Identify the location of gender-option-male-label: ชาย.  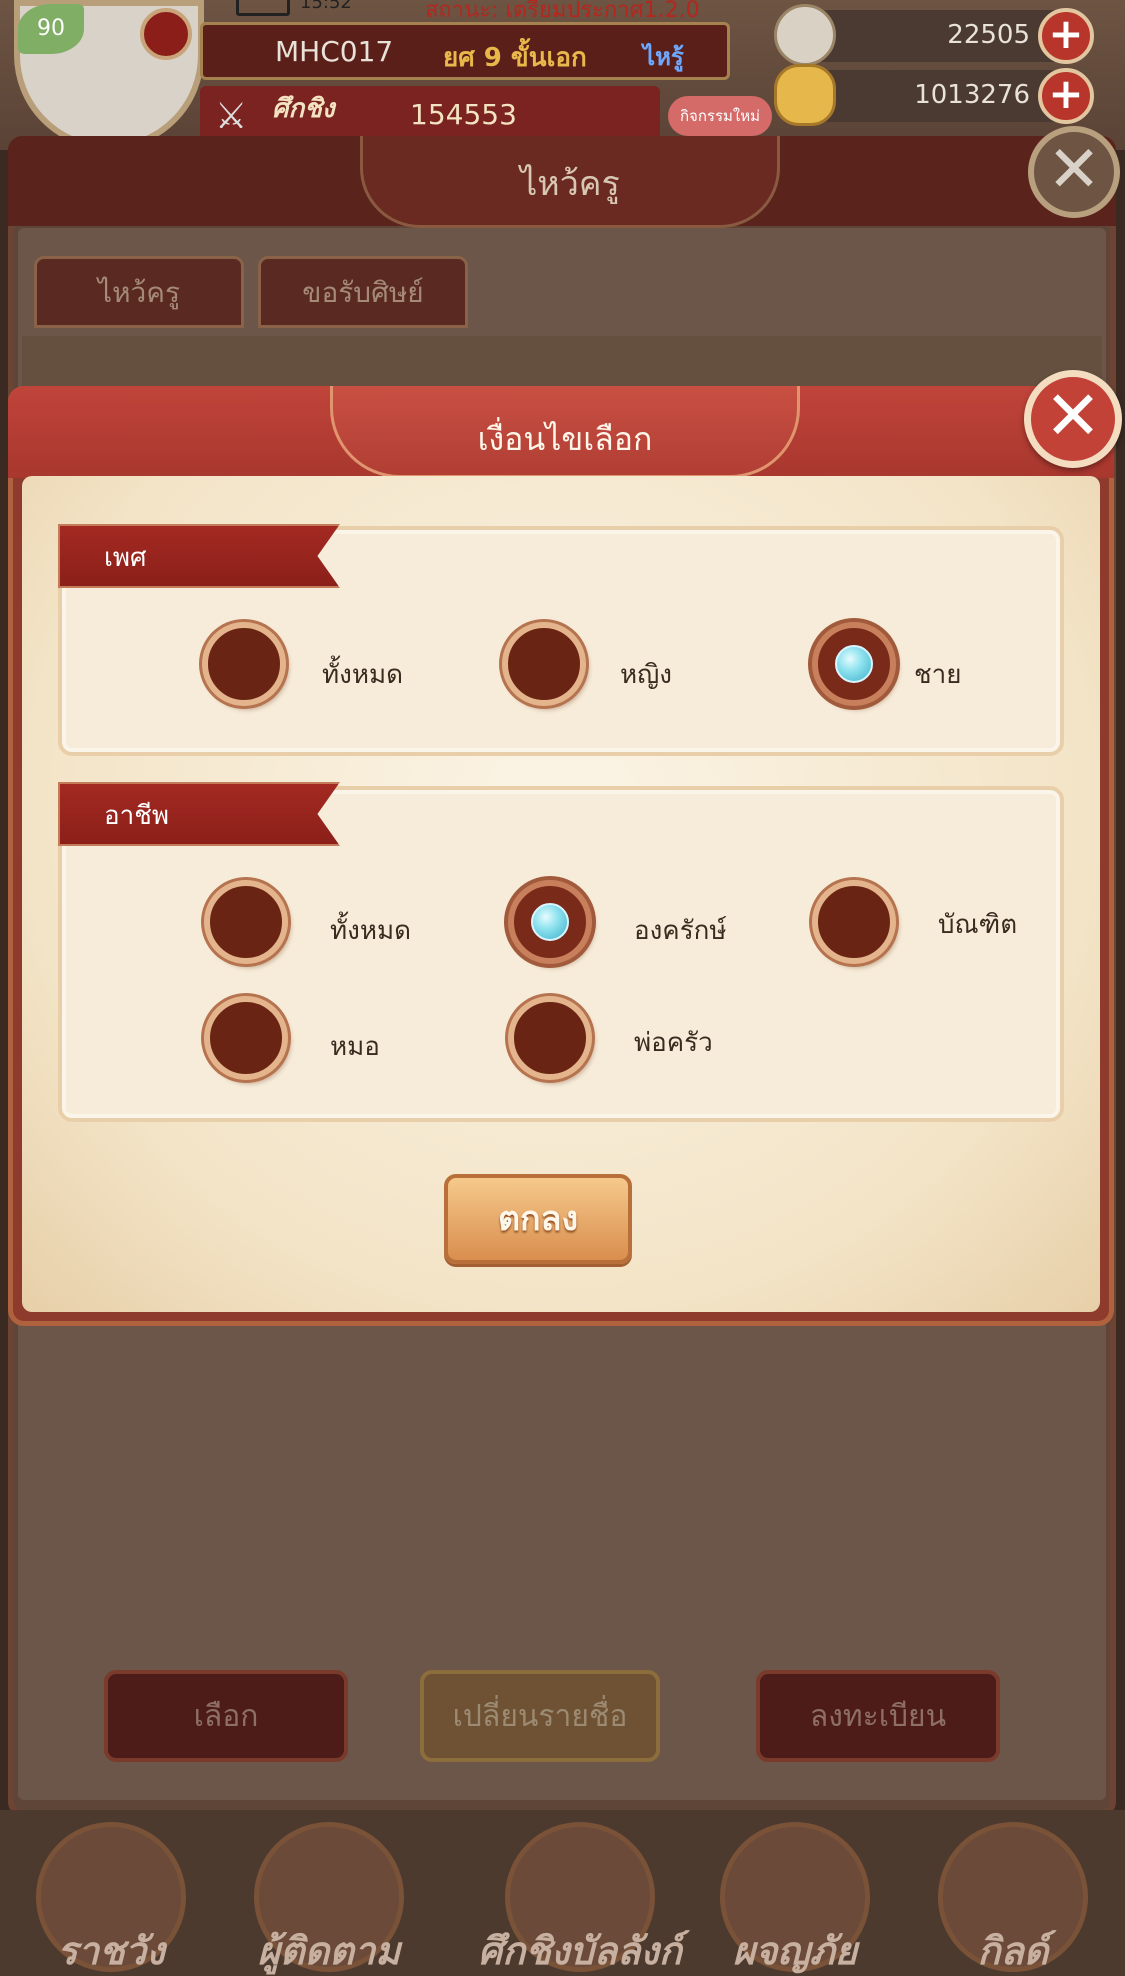
(937, 674).